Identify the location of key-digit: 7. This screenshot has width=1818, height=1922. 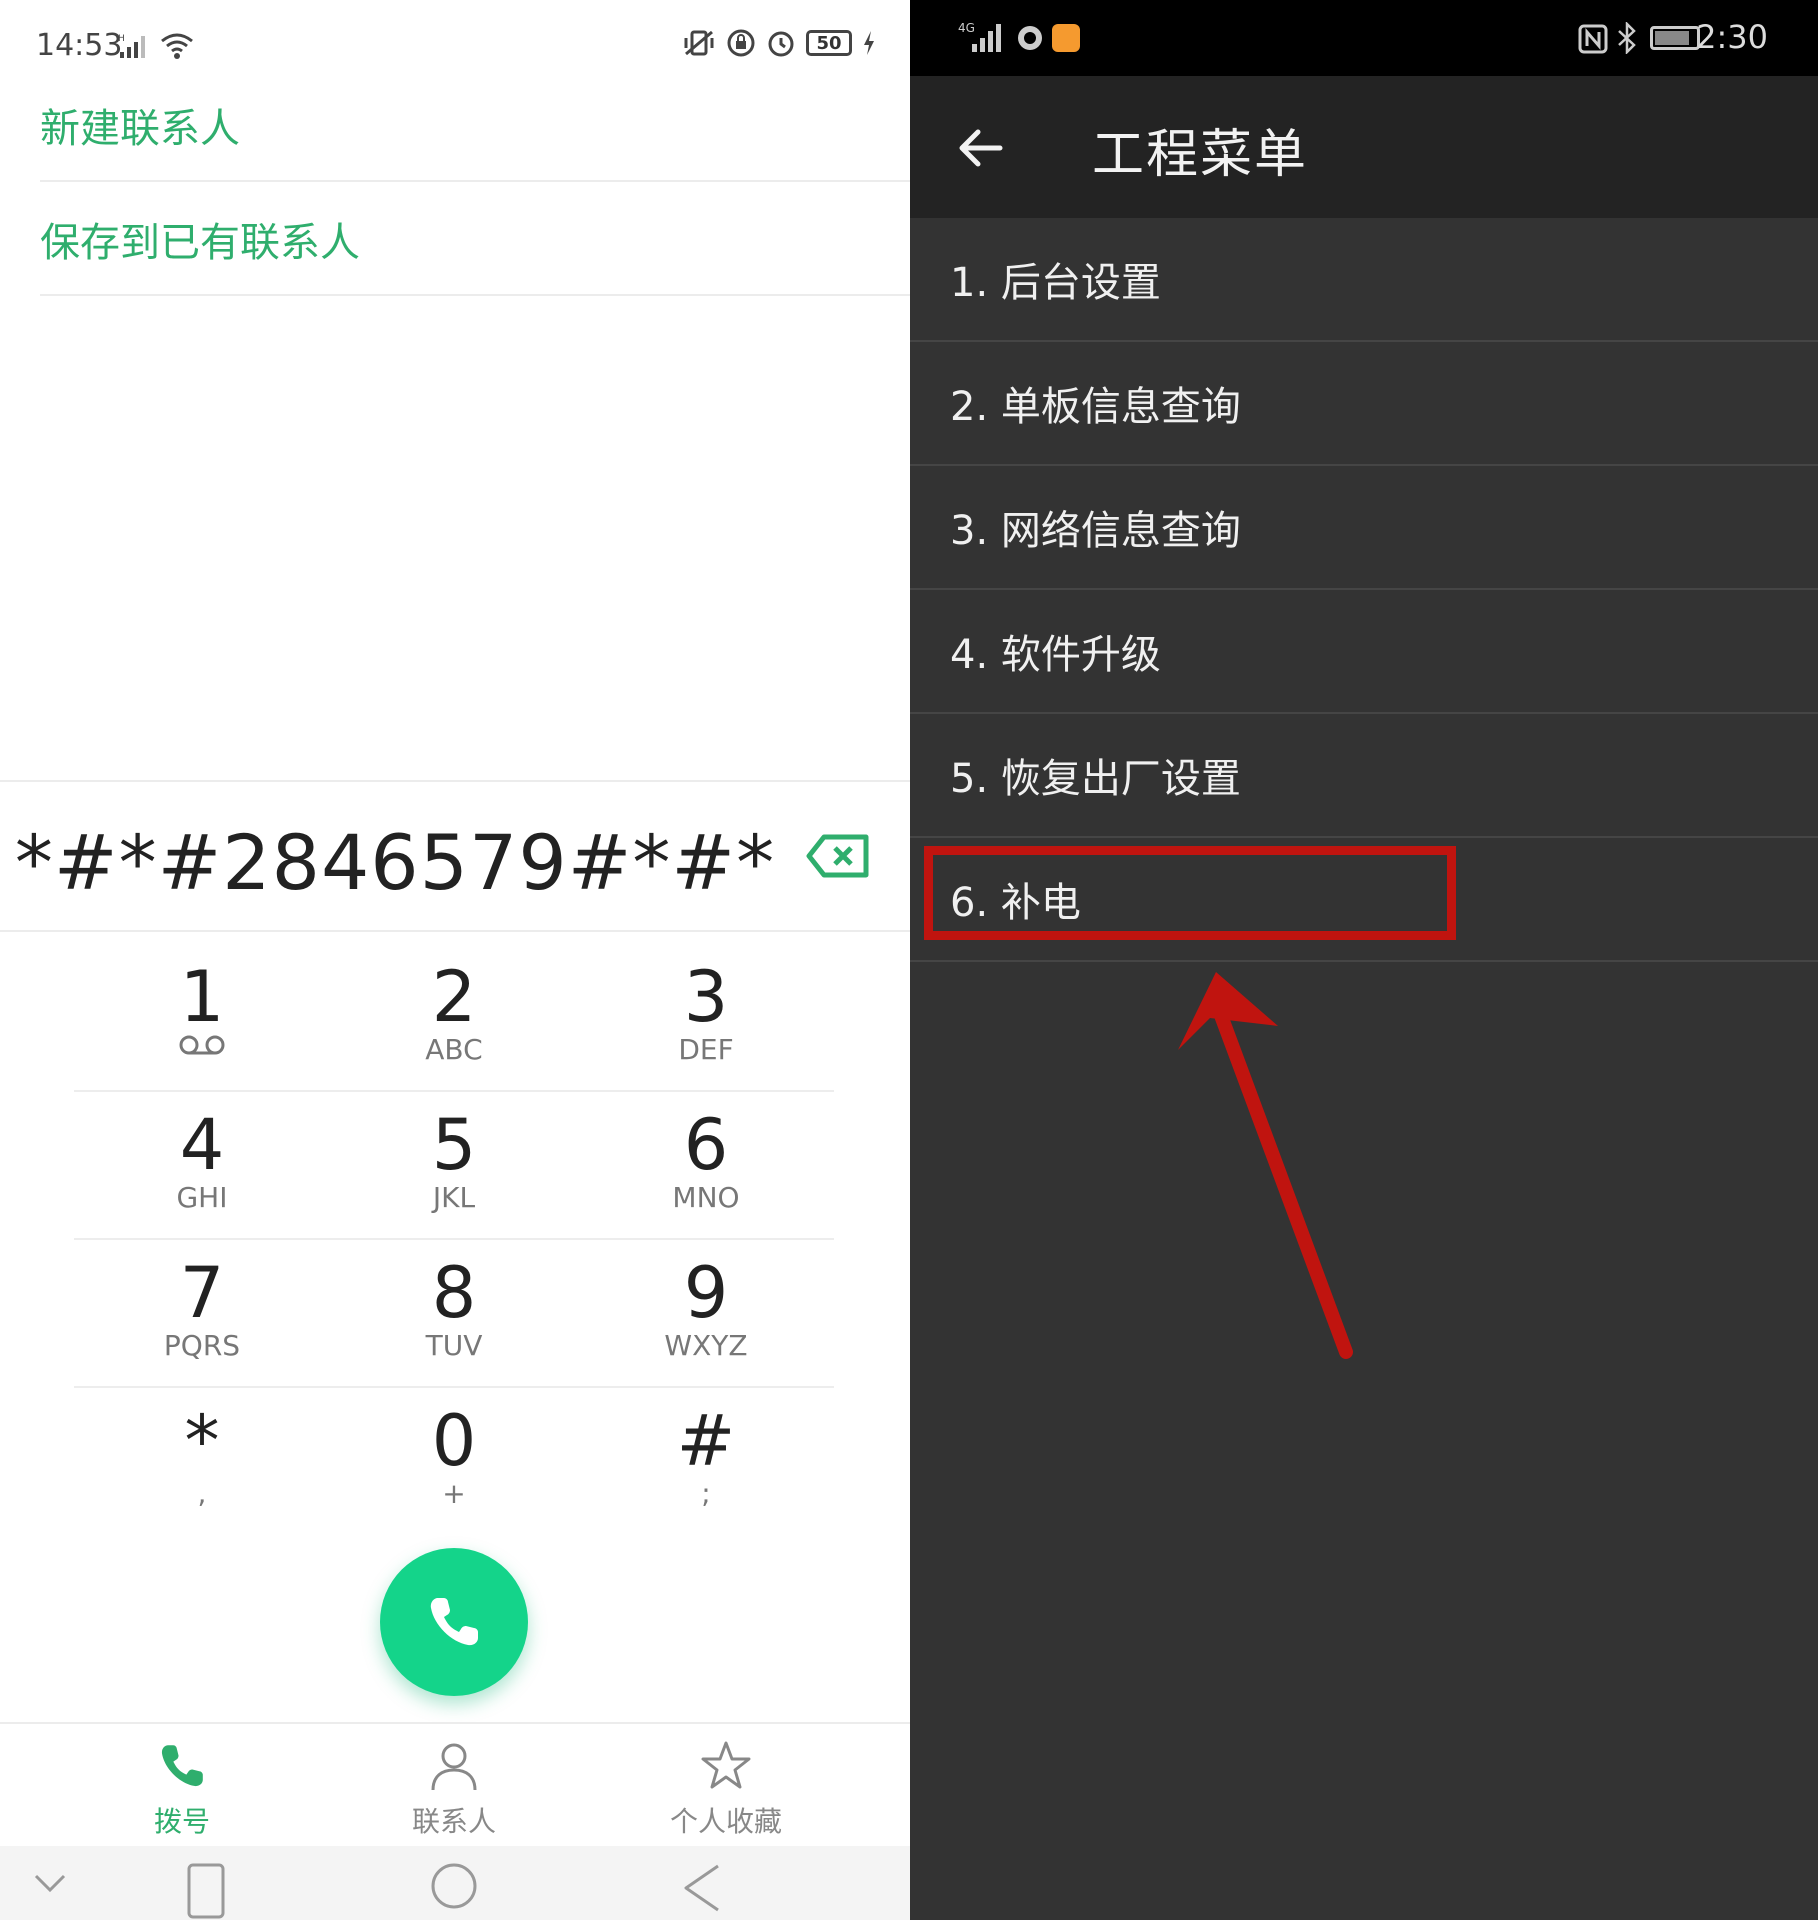
(202, 1293).